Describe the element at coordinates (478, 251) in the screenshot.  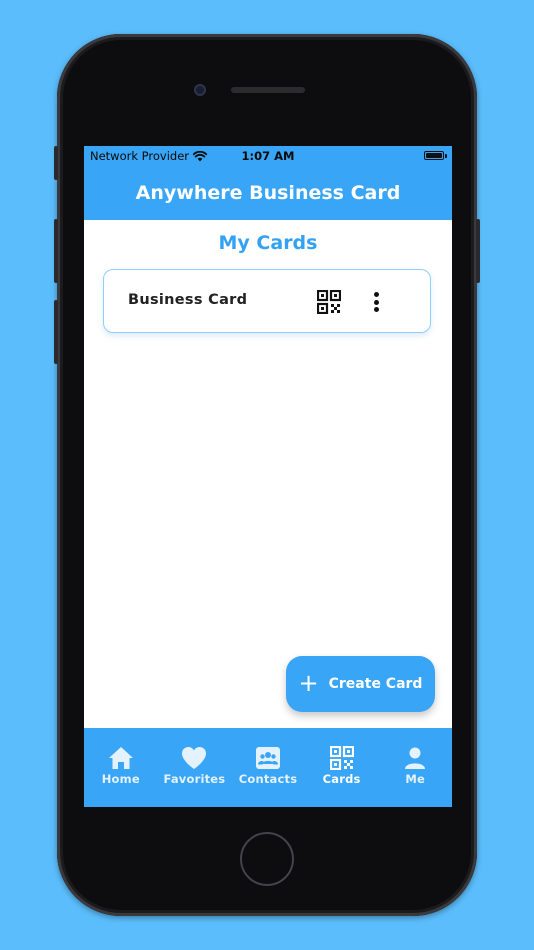
I see `power-button` at that location.